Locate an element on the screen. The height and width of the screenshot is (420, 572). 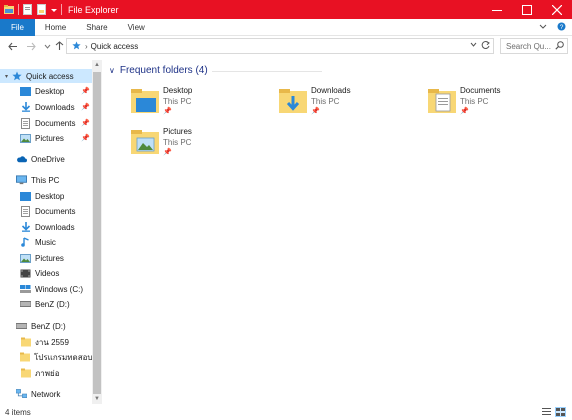
quick-access-toolbar is located at coordinates (31, 9).